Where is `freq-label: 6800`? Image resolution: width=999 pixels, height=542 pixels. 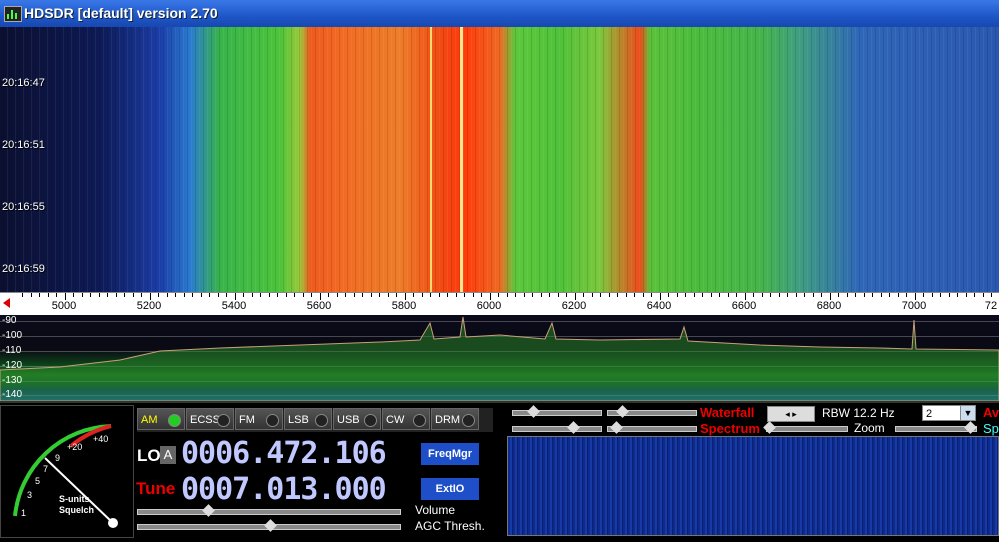 freq-label: 6800 is located at coordinates (829, 306).